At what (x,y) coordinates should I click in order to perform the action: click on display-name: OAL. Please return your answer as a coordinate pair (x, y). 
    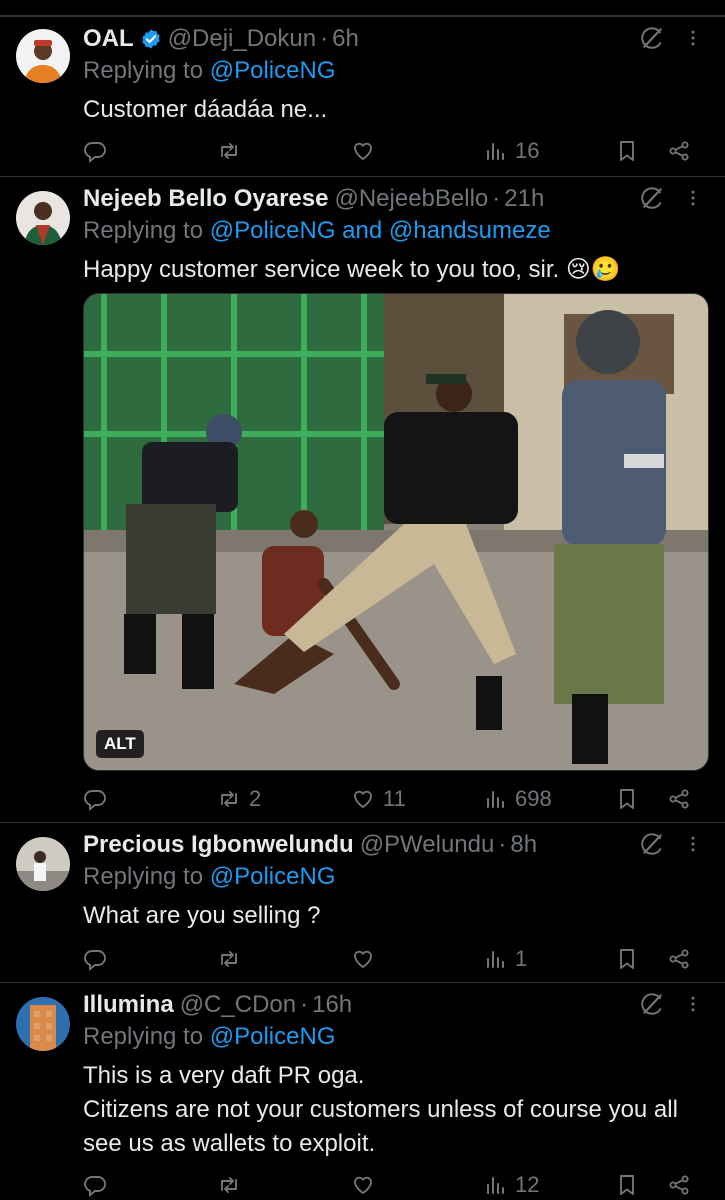
    Looking at the image, I should click on (108, 39).